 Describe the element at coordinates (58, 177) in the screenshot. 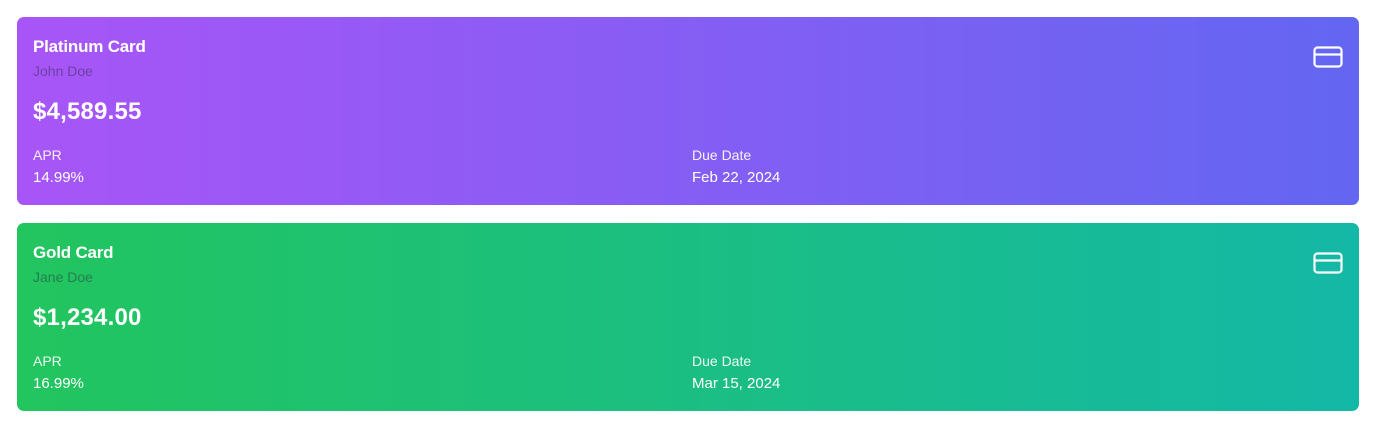

I see `apr-value: 14.99%` at that location.